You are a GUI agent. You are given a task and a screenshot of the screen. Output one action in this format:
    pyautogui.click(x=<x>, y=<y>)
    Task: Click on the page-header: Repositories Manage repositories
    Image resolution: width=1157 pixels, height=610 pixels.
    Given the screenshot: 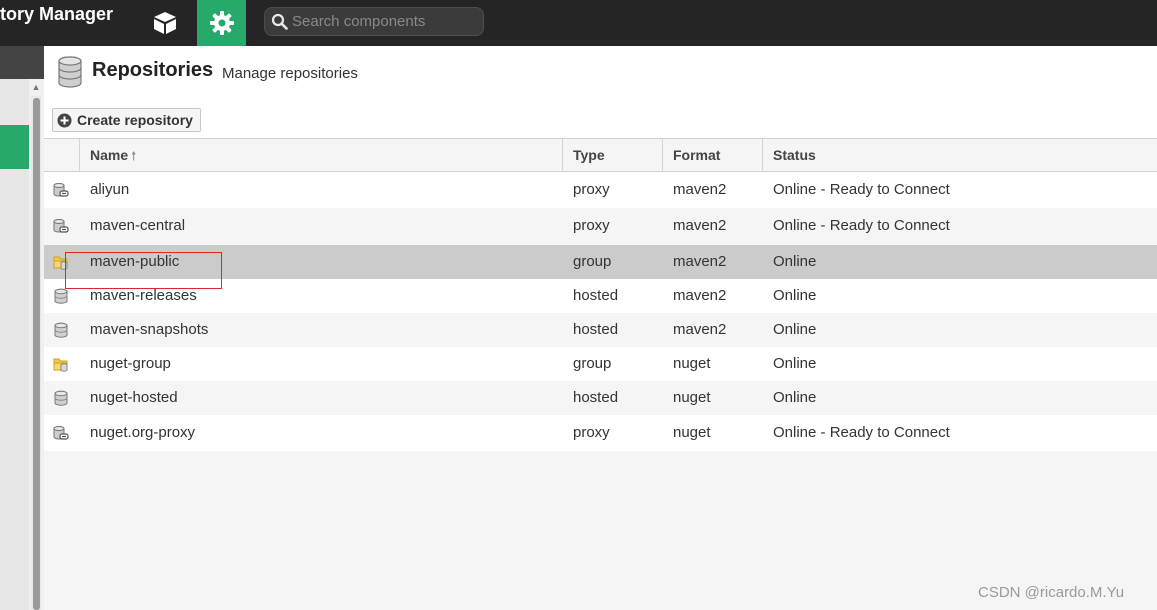 What is the action you would take?
    pyautogui.click(x=600, y=73)
    